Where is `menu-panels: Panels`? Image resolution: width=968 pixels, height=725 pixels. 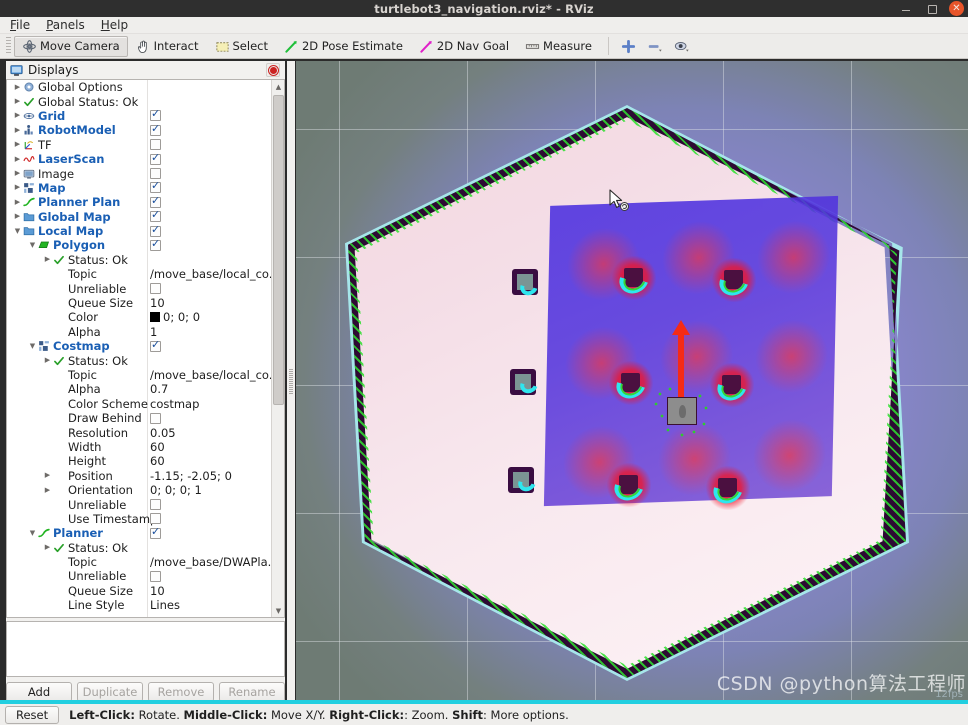
menu-panels: Panels is located at coordinates (65, 25).